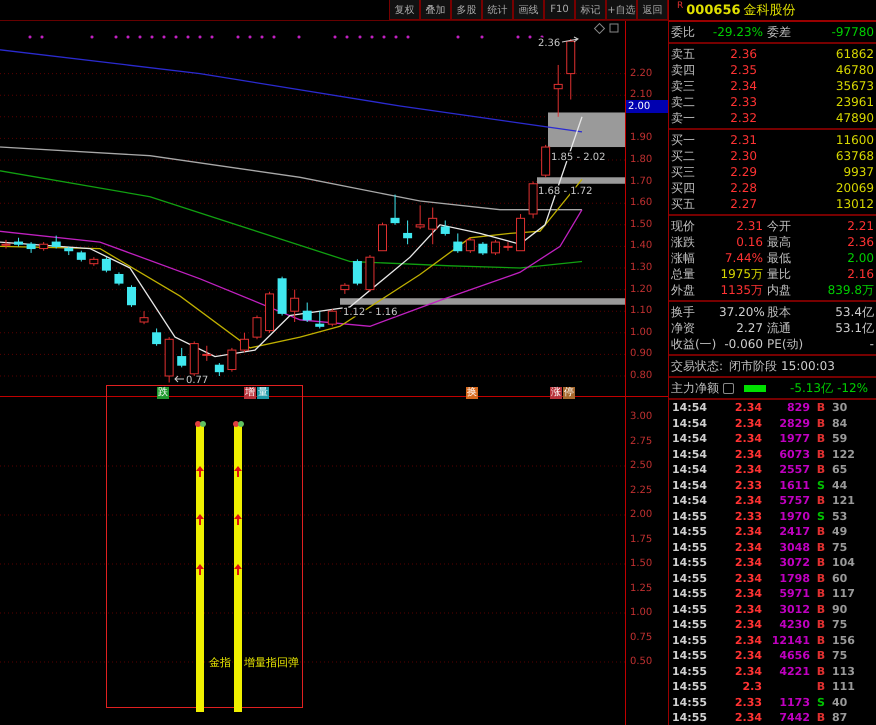 This screenshot has width=876, height=725. I want to click on order-level-label: 卖三, so click(683, 86).